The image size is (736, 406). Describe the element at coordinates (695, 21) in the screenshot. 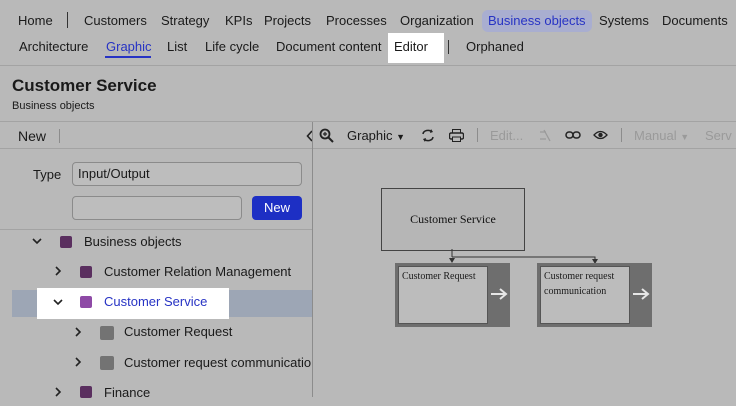

I see `nav-documents: Documents` at that location.